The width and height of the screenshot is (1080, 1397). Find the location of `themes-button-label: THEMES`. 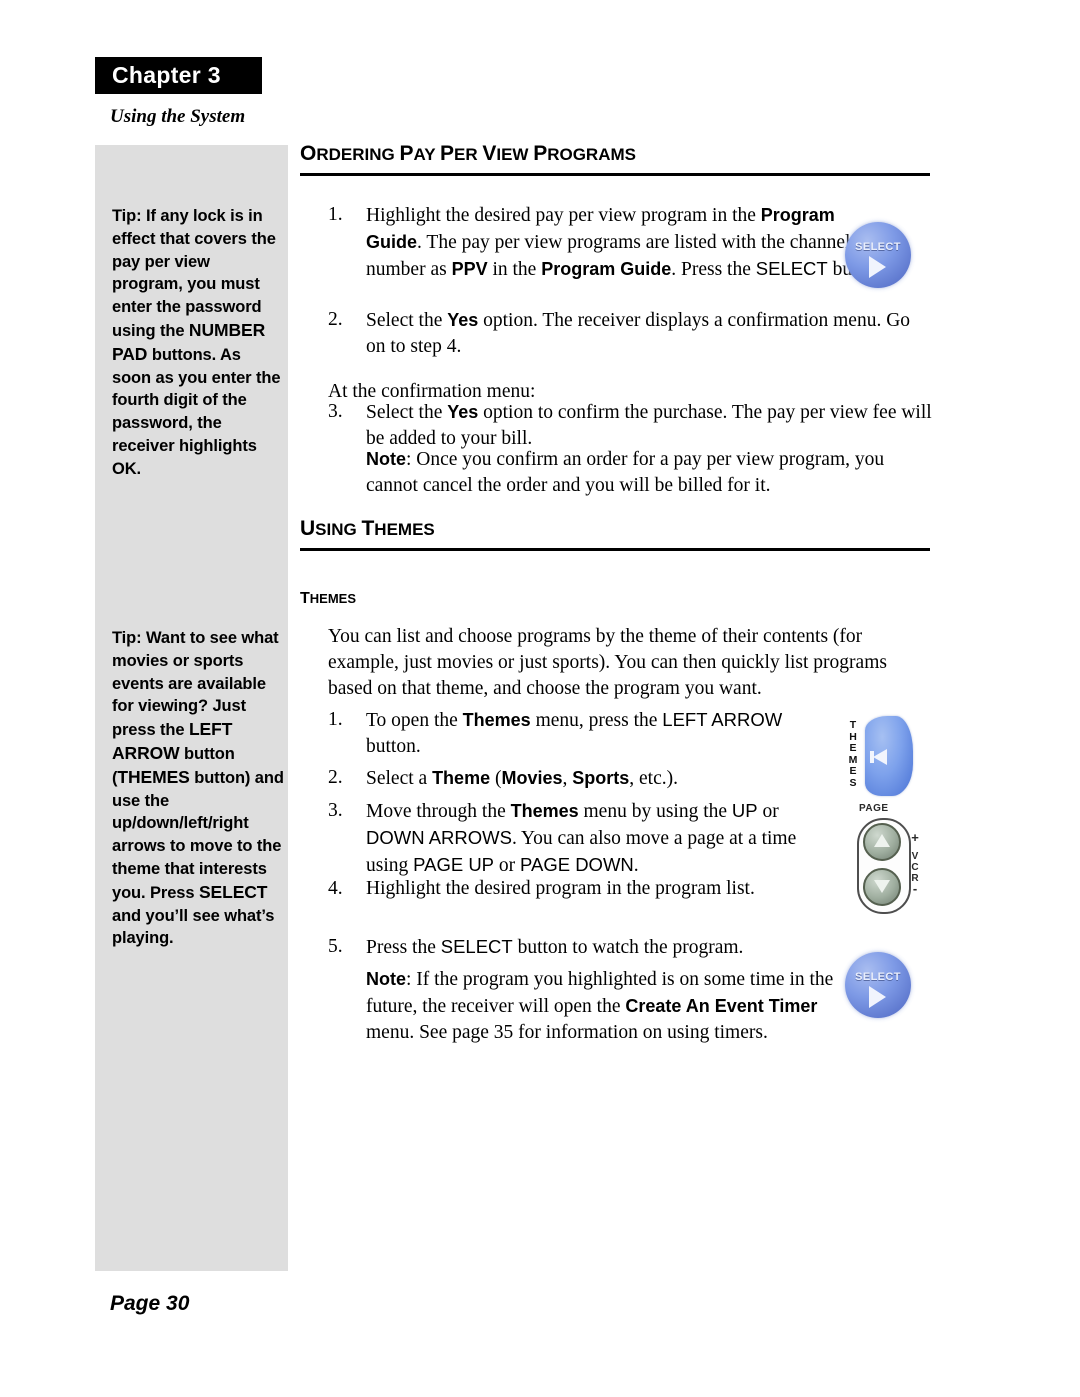

themes-button-label: THEMES is located at coordinates (853, 754).